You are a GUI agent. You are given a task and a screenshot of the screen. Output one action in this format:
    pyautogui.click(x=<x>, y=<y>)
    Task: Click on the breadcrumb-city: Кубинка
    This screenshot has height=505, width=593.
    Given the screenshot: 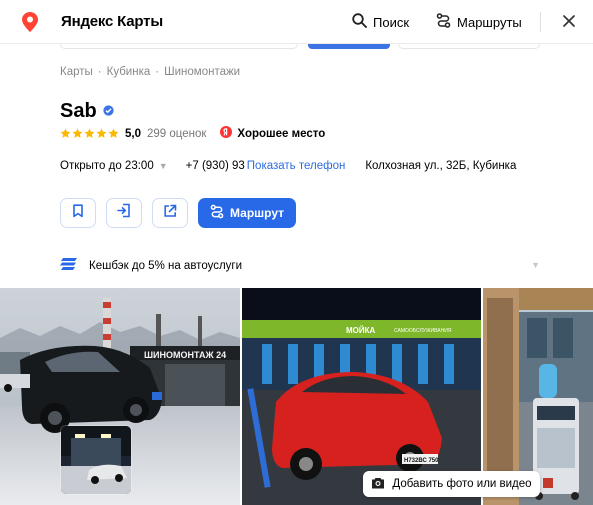 What is the action you would take?
    pyautogui.click(x=129, y=72)
    